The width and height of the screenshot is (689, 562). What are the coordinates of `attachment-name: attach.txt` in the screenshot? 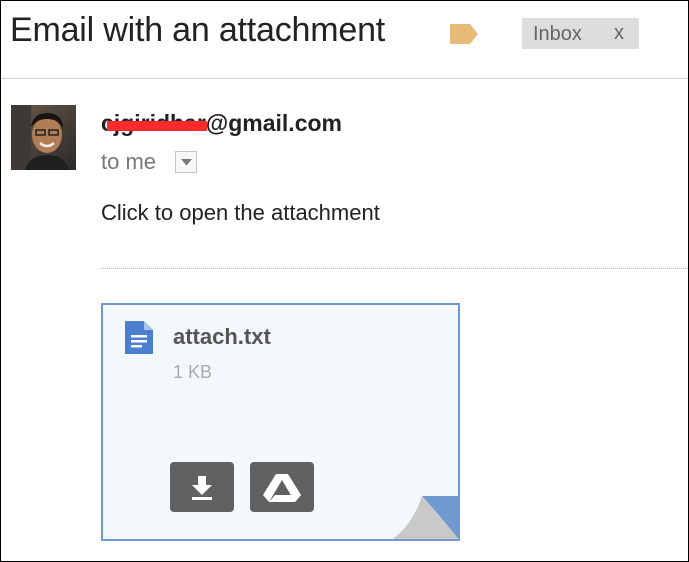 It's located at (222, 336).